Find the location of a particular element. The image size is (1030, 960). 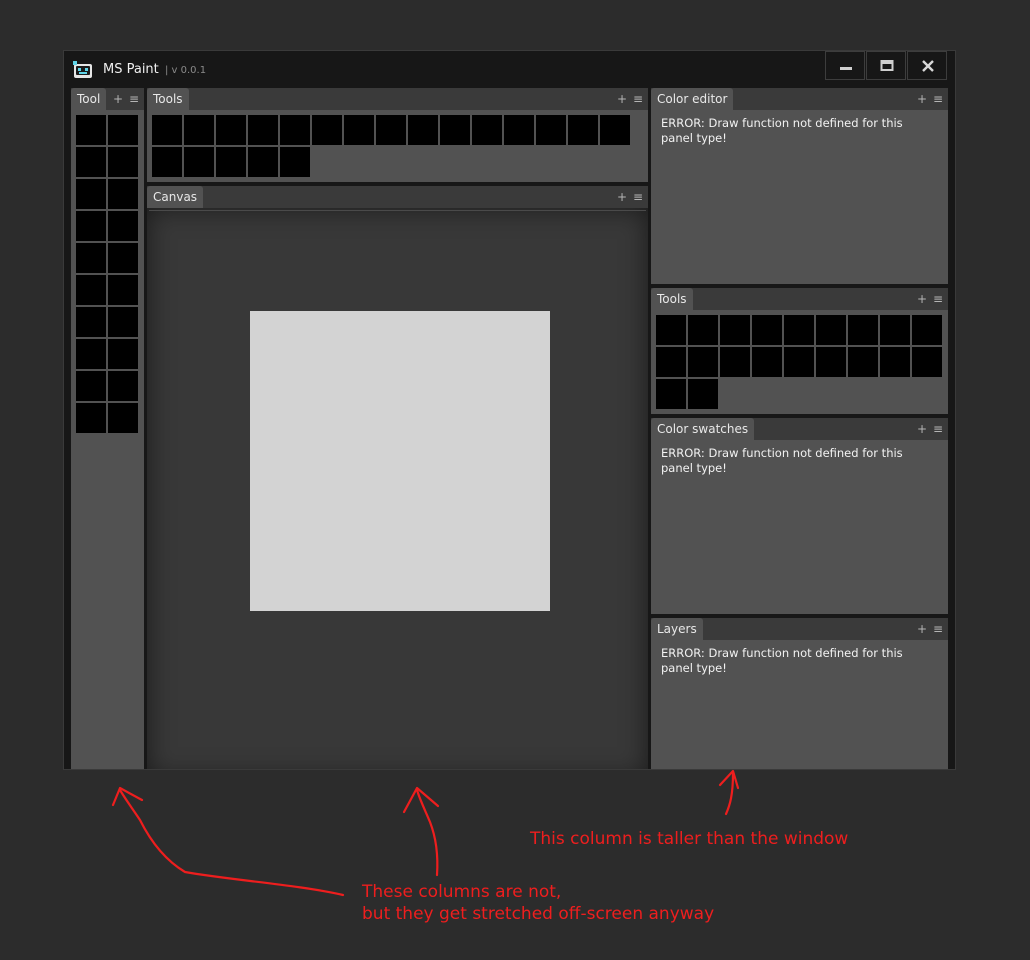

arrow-right-column is located at coordinates (729, 793).